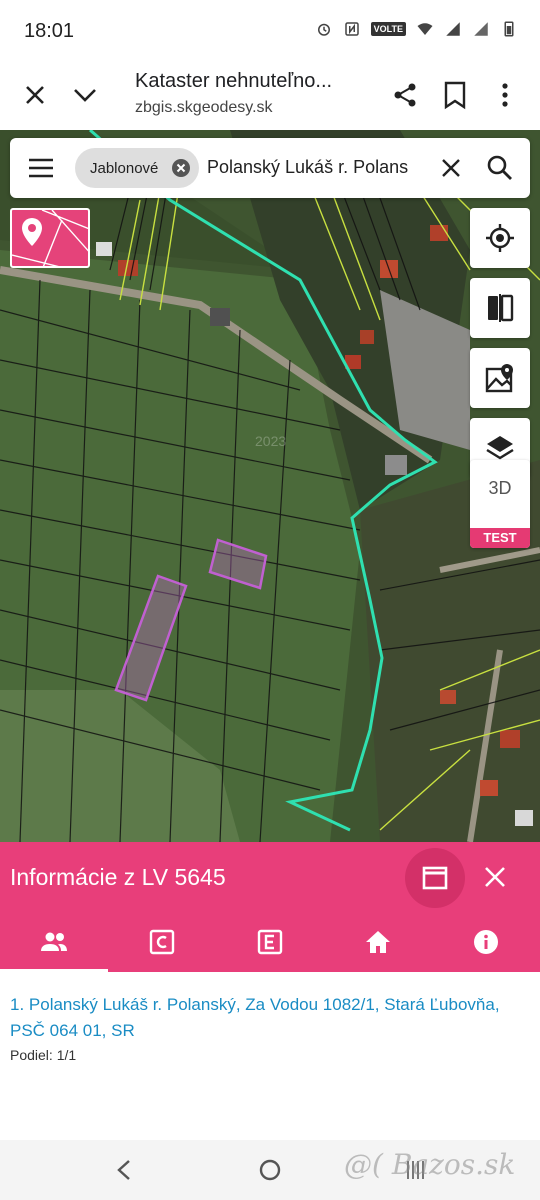  What do you see at coordinates (430, 1164) in the screenshot?
I see `bazos-watermark: @( Bazos.sk` at bounding box center [430, 1164].